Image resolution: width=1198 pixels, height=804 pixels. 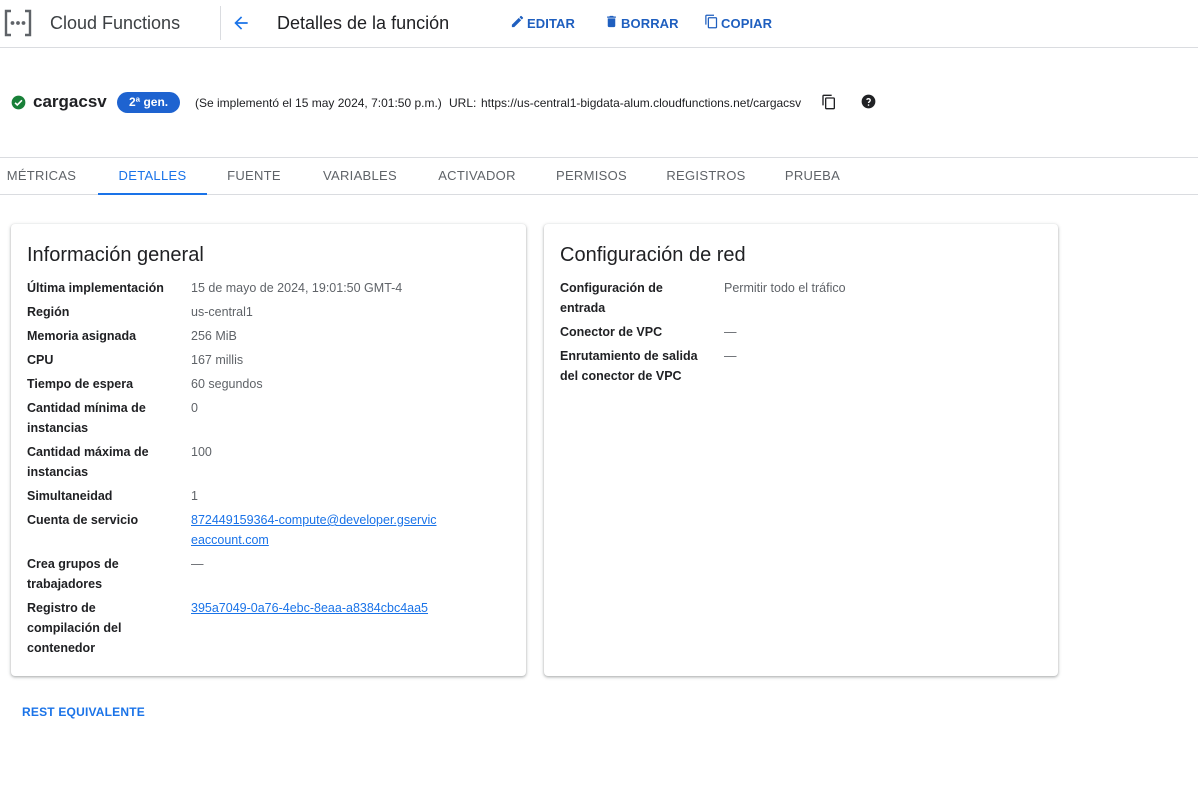 I want to click on info-key: Configuración de entrada, so click(x=611, y=298).